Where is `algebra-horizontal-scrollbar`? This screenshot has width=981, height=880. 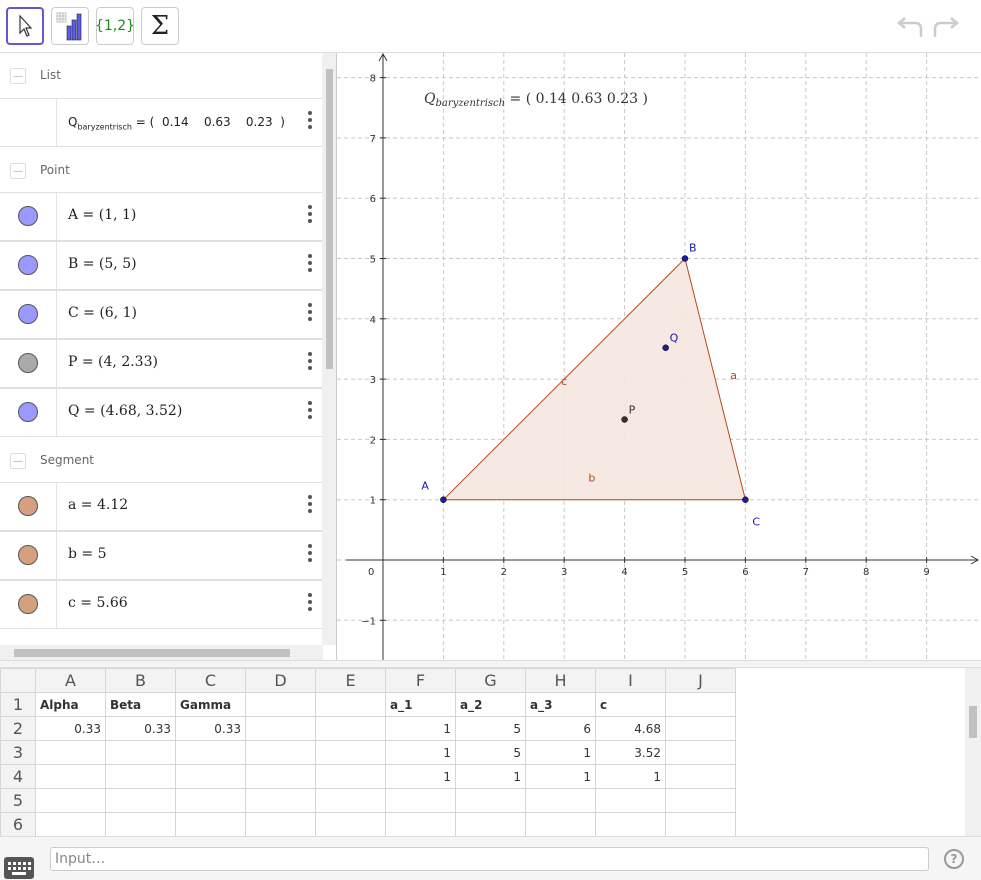
algebra-horizontal-scrollbar is located at coordinates (161, 652).